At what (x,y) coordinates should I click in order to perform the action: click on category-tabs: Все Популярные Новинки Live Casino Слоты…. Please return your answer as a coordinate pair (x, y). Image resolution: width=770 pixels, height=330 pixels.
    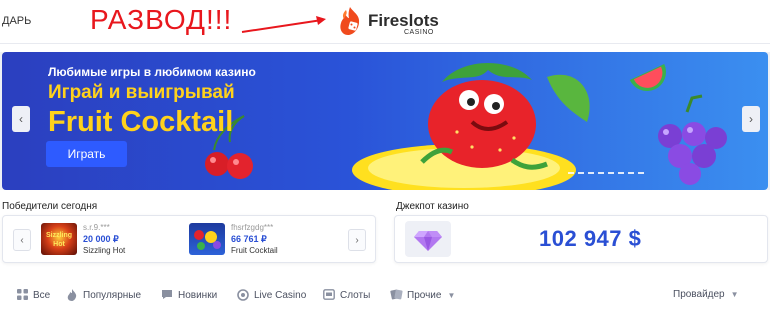
    Looking at the image, I should click on (385, 296).